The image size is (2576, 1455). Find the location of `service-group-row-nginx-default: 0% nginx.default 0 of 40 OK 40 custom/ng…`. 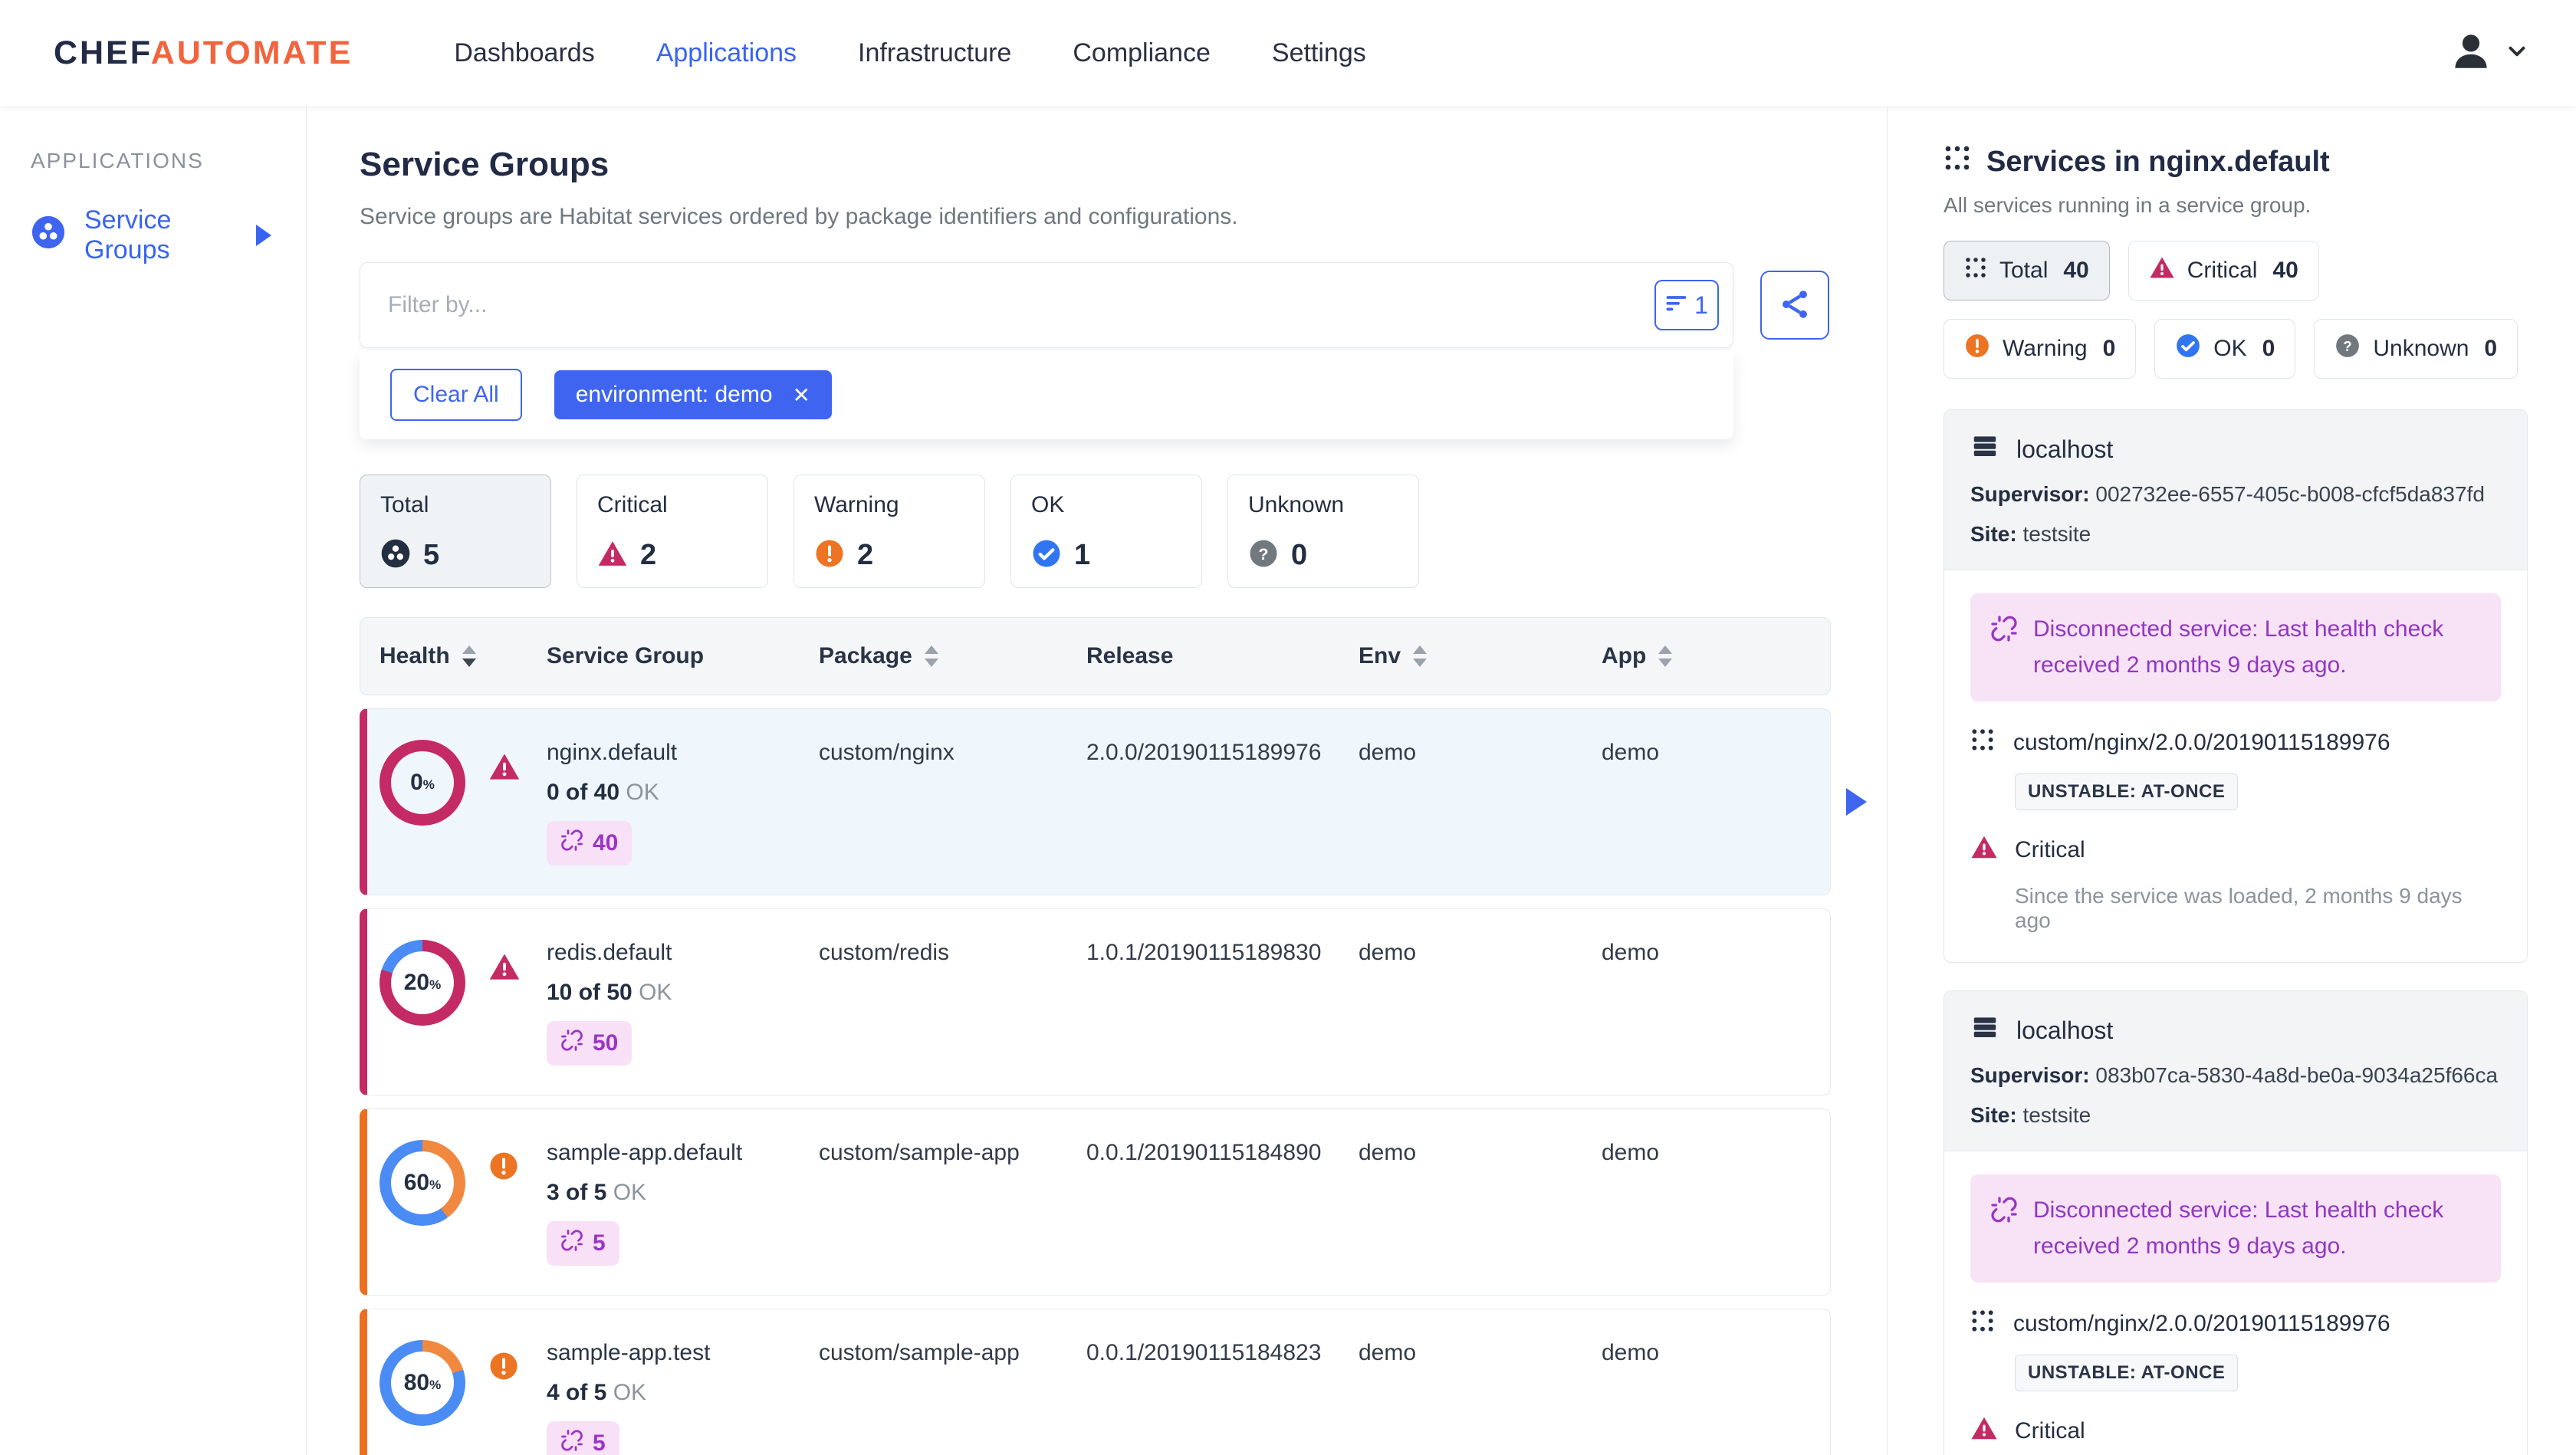

service-group-row-nginx-default: 0% nginx.default 0 of 40 OK 40 custom/ng… is located at coordinates (1113, 801).